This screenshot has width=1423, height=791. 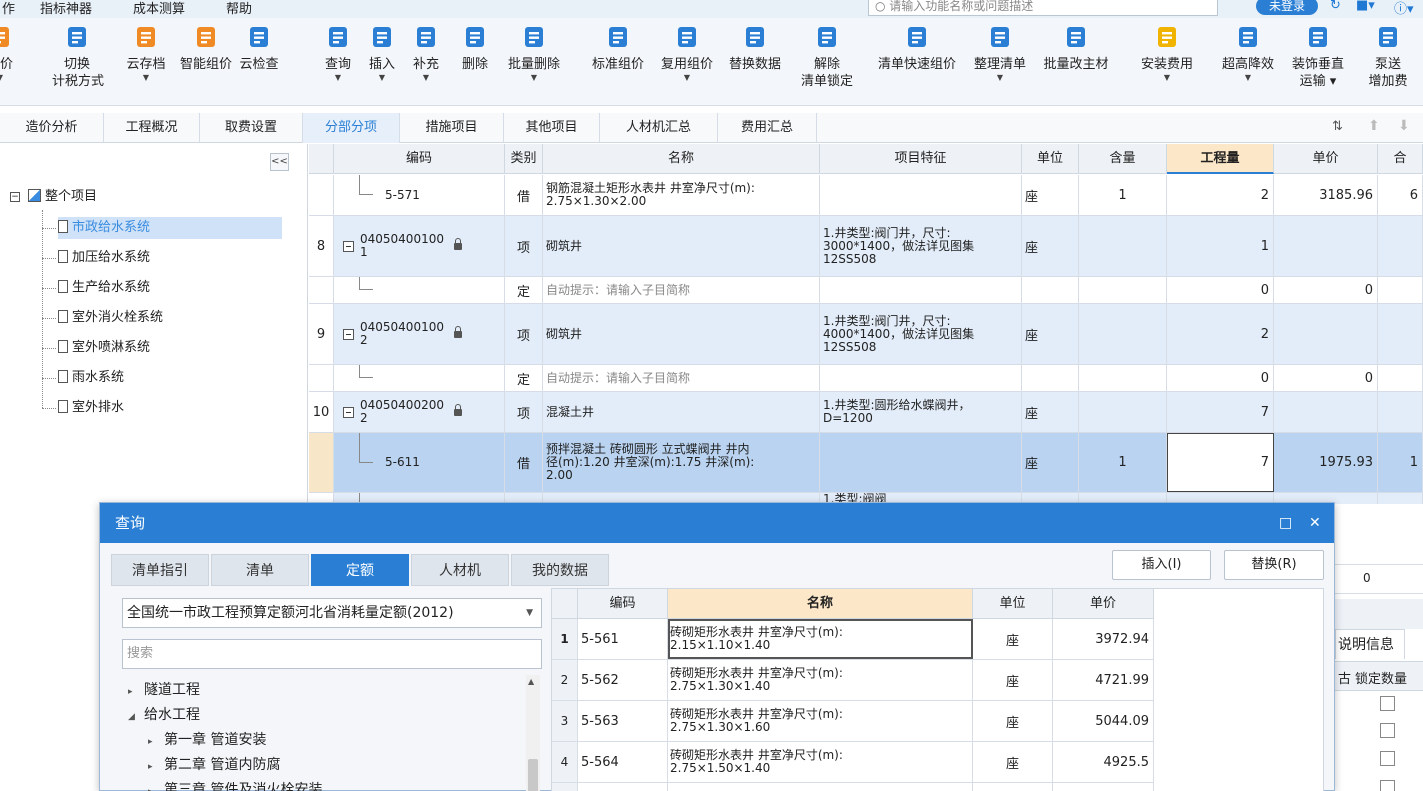 What do you see at coordinates (1248, 53) in the screenshot?
I see `ribbon-button-18: 超高降效 ▼` at bounding box center [1248, 53].